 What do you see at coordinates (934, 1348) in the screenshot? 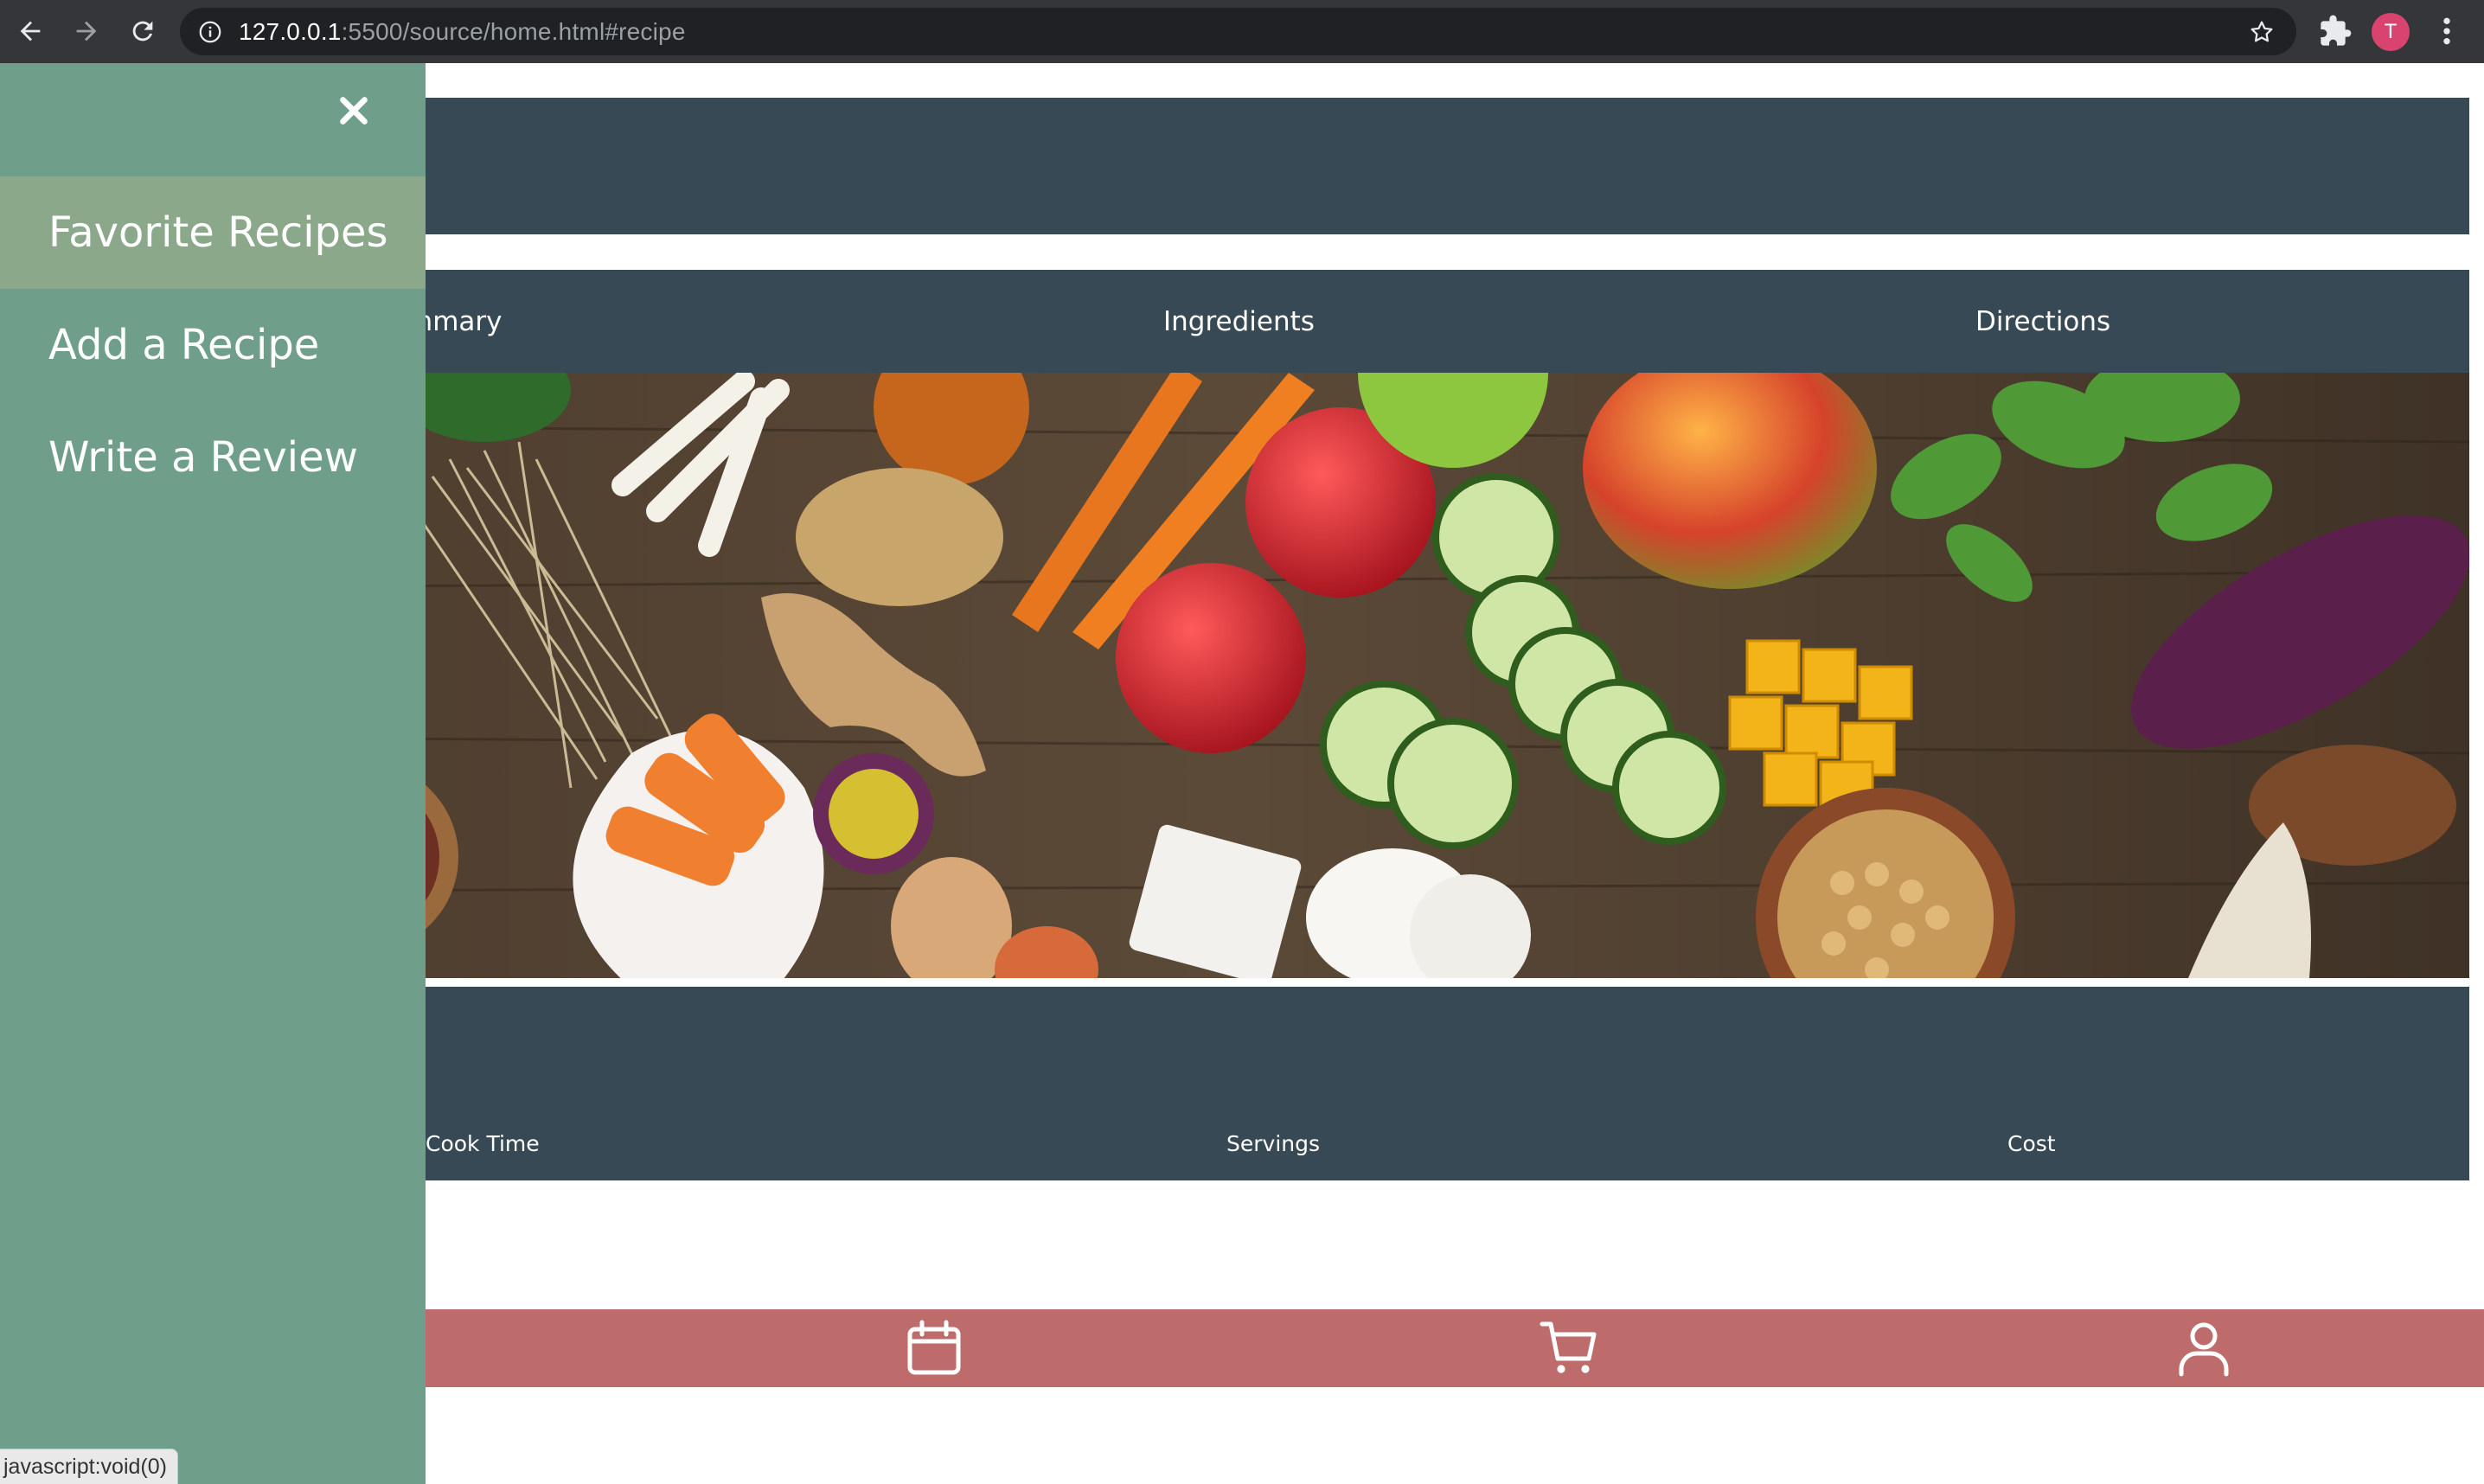
I see `calendar-icon` at bounding box center [934, 1348].